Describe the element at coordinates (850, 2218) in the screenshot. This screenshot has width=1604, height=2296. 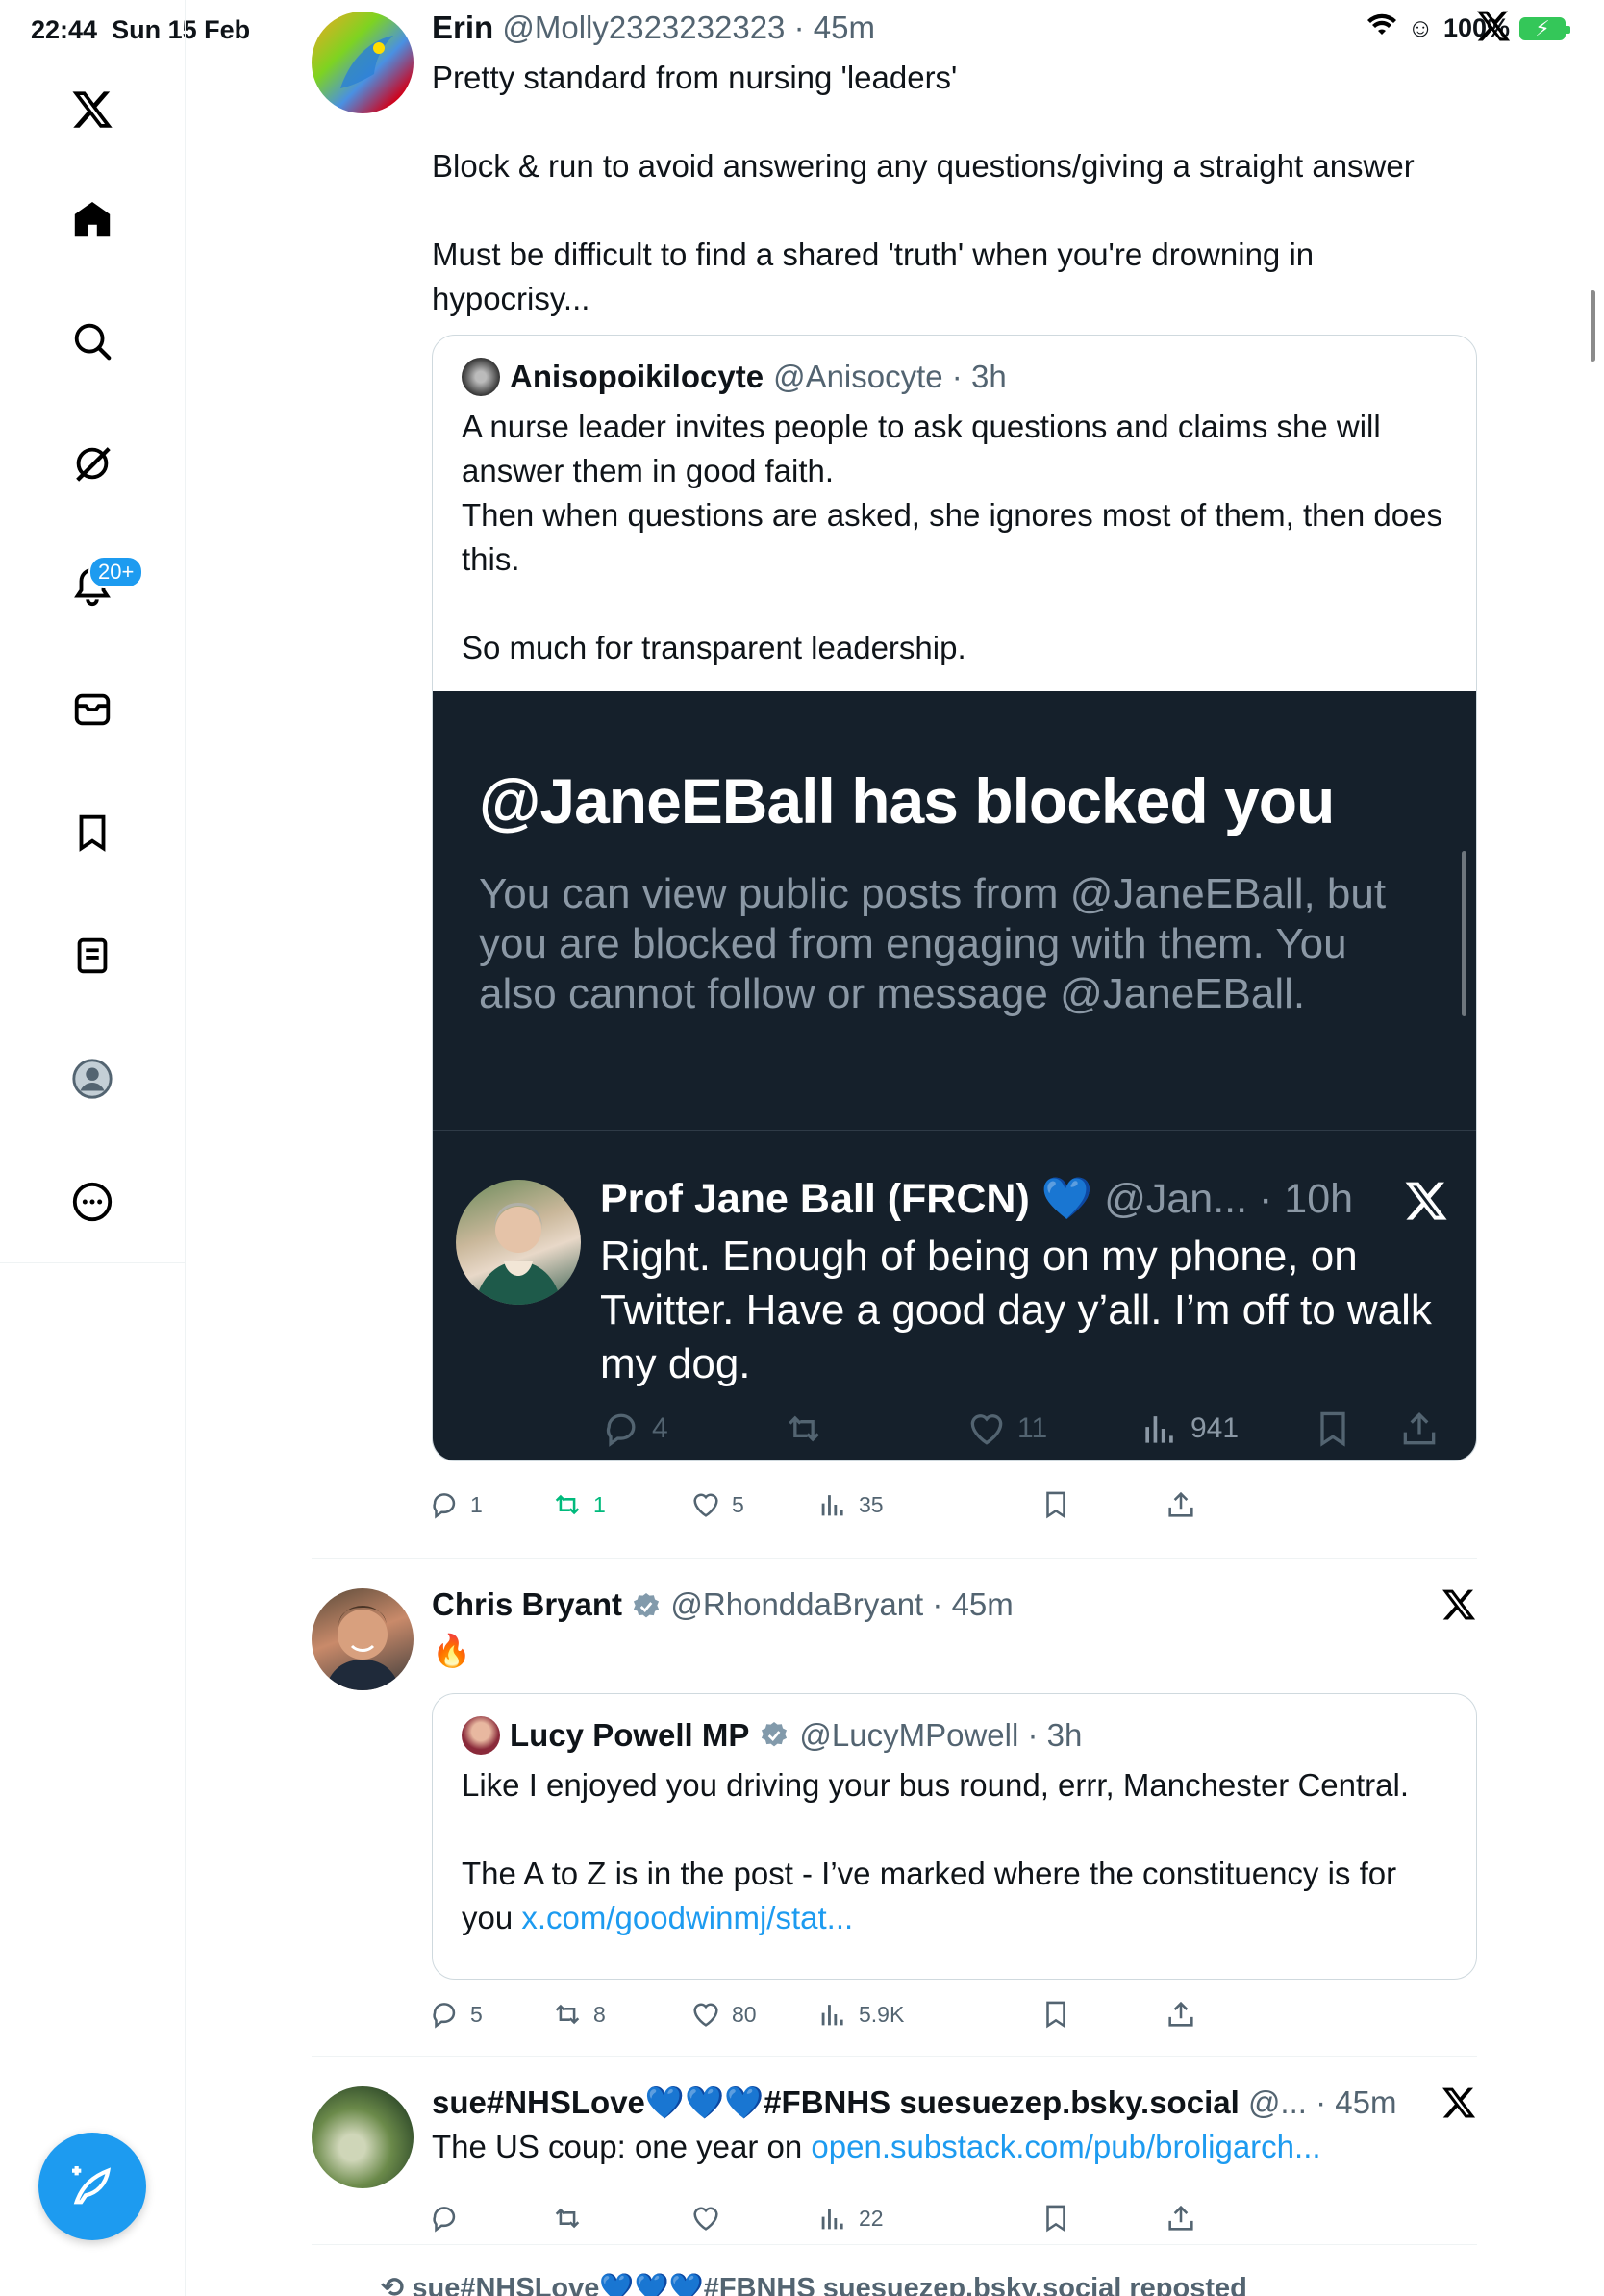
I see `views-button: 22` at that location.